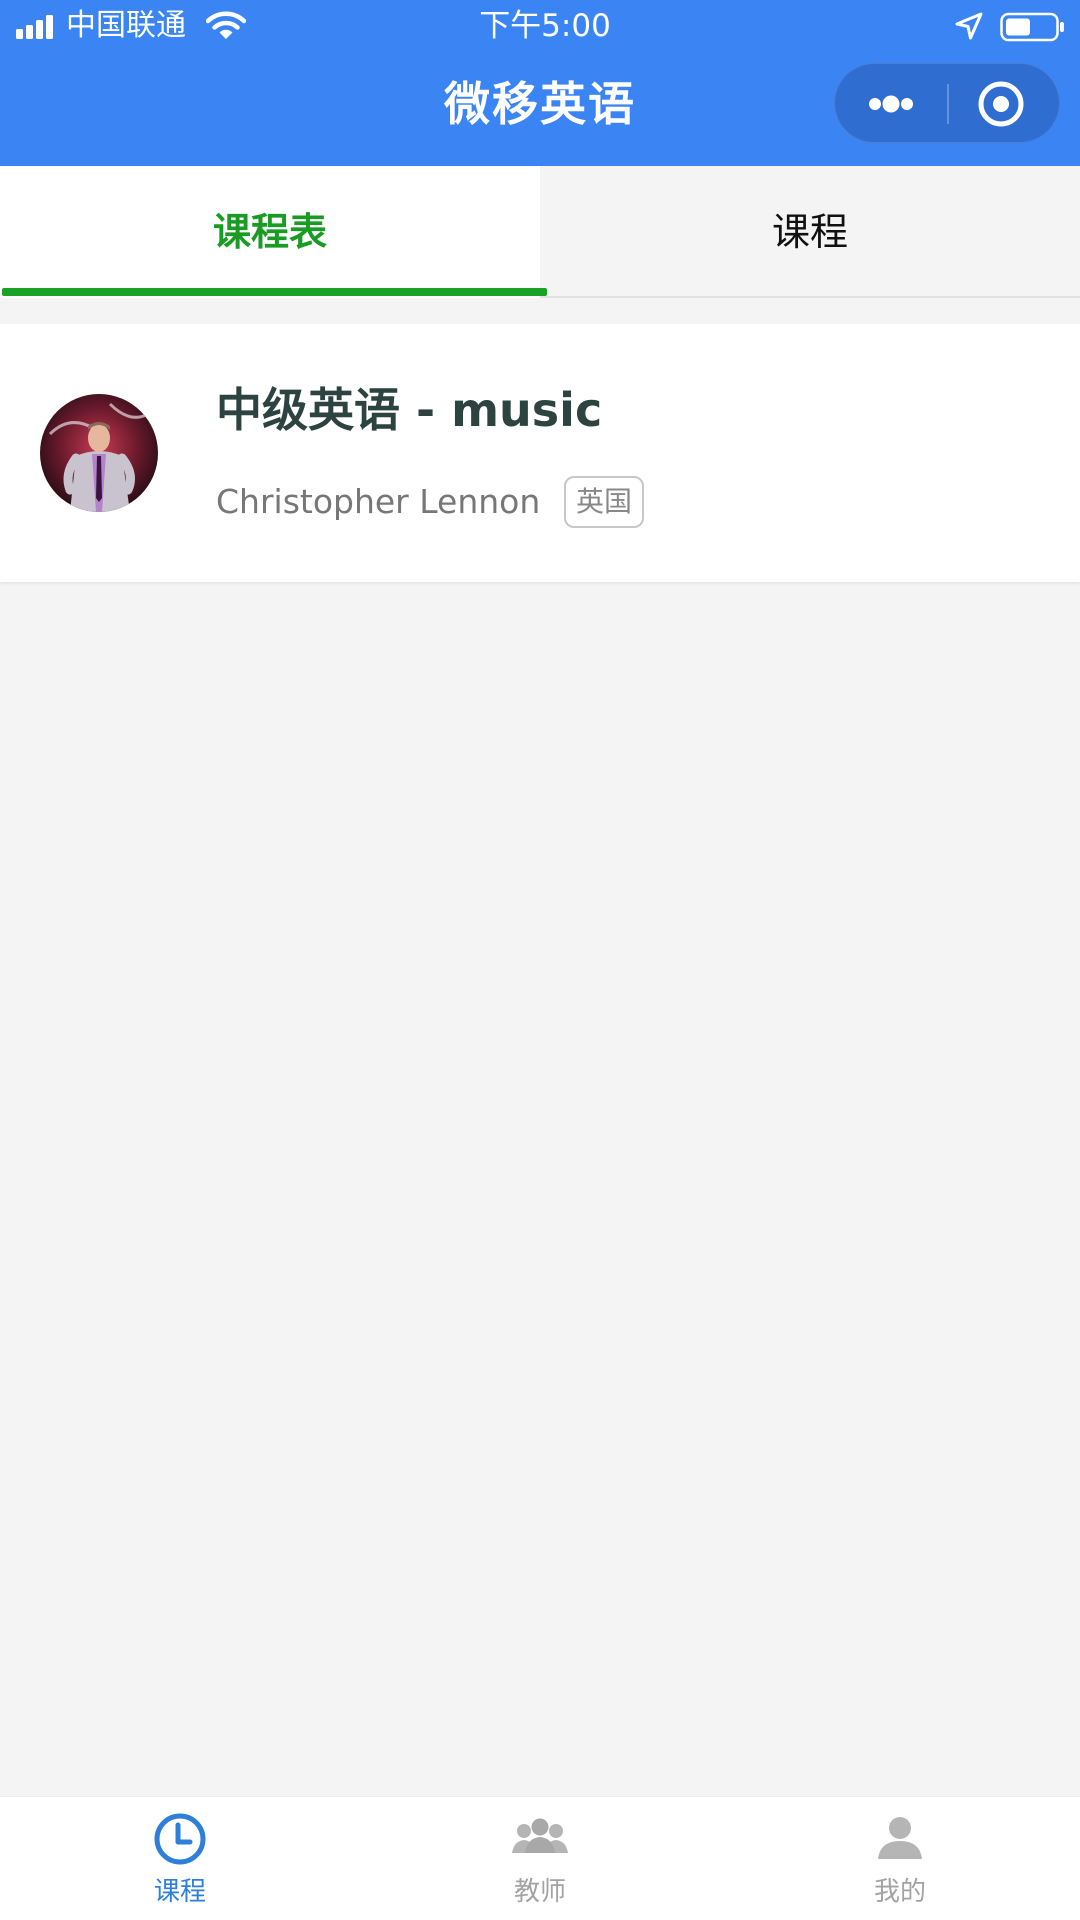  What do you see at coordinates (810, 232) in the screenshot?
I see `tab-courses: 课程` at bounding box center [810, 232].